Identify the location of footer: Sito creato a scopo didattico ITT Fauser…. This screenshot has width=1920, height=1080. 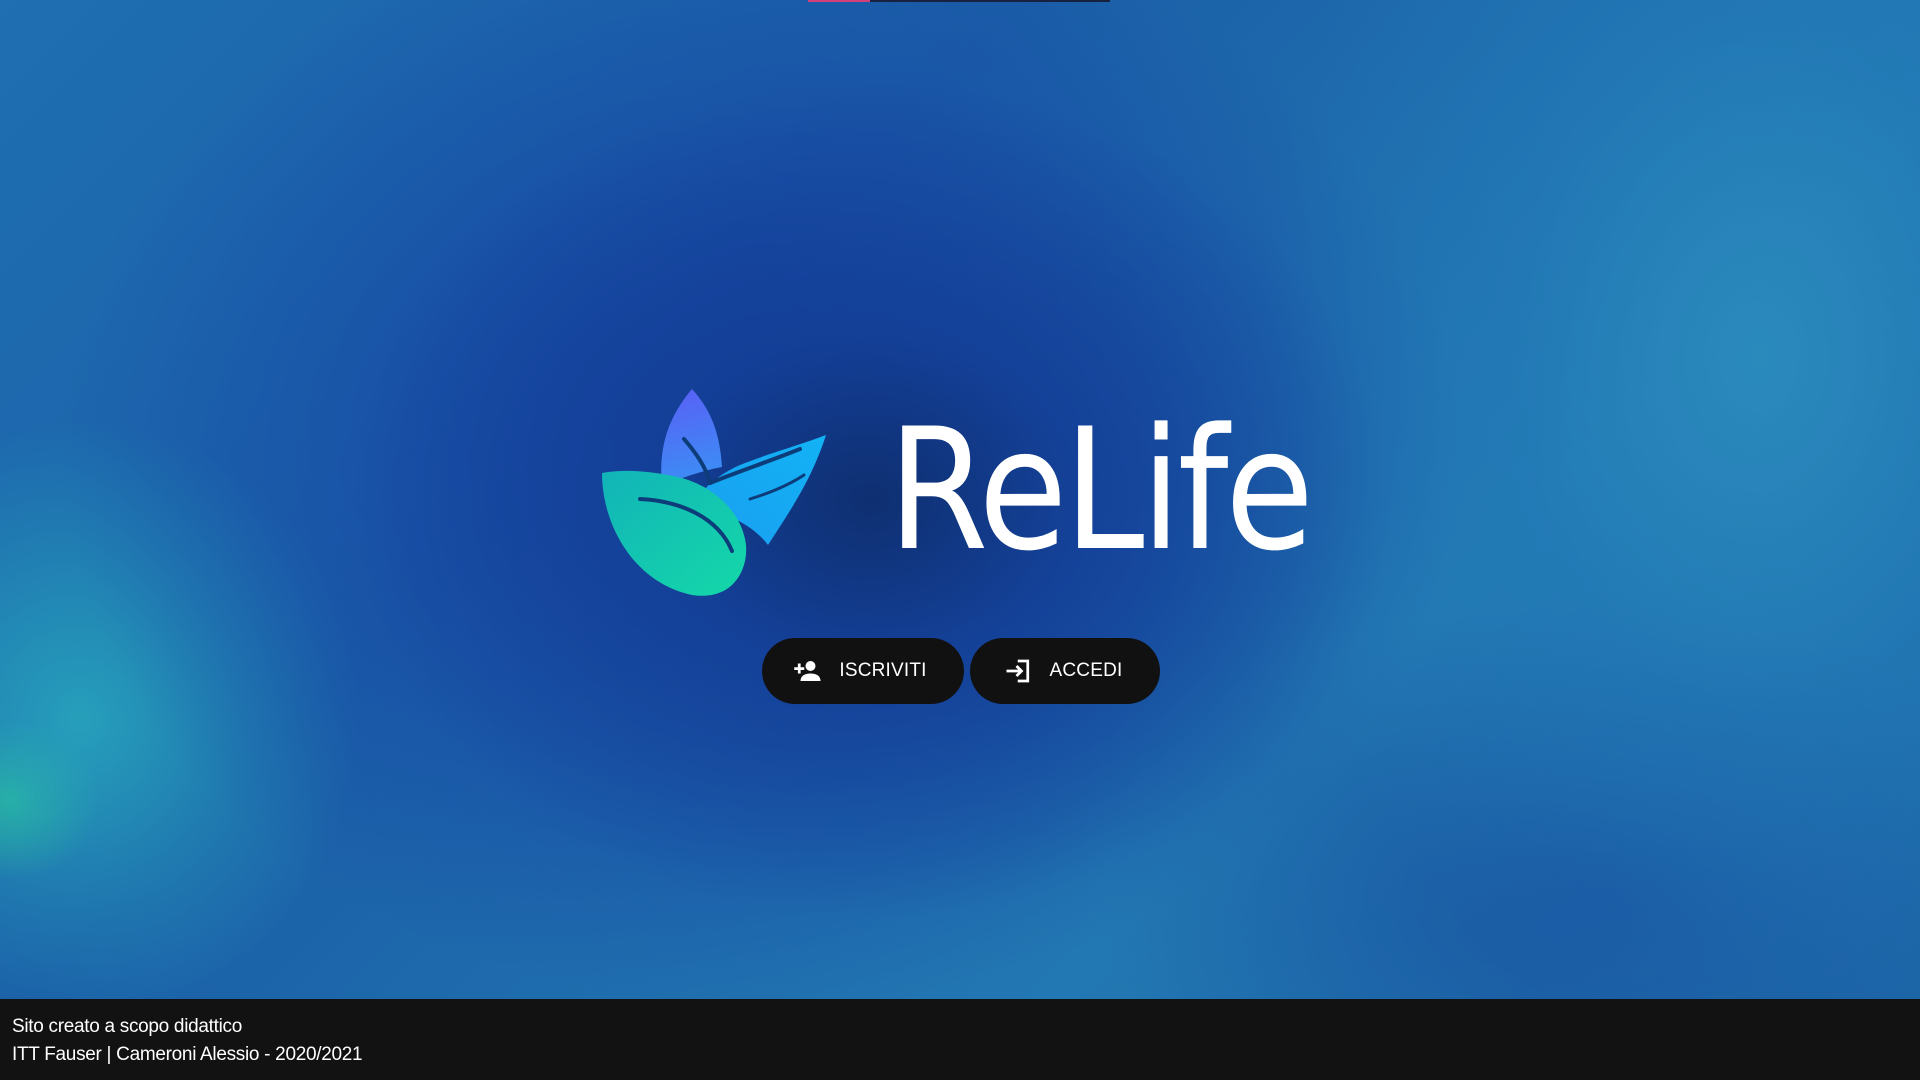
(960, 1039).